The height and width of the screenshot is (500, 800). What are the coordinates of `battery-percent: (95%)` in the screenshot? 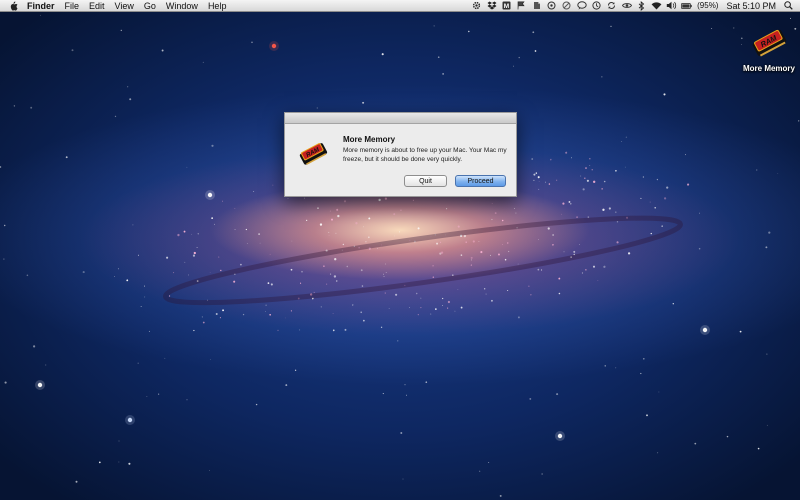 It's located at (708, 5).